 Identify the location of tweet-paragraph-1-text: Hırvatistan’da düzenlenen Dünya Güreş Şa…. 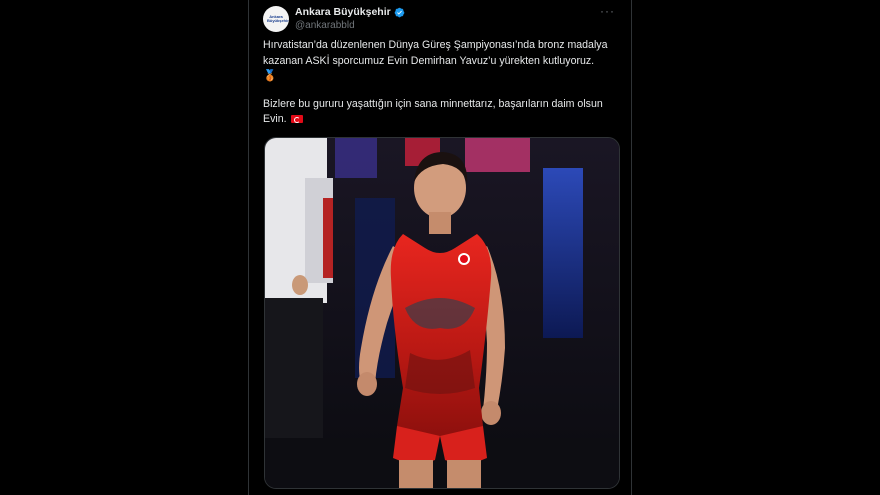
(435, 53).